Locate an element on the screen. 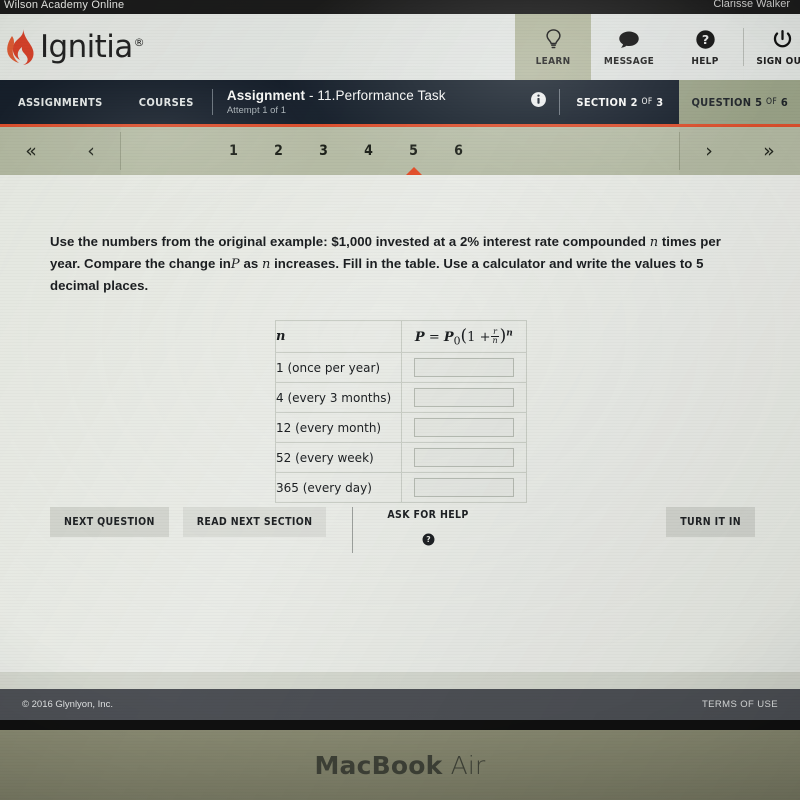 The height and width of the screenshot is (800, 800). speech-bubble-icon is located at coordinates (629, 39).